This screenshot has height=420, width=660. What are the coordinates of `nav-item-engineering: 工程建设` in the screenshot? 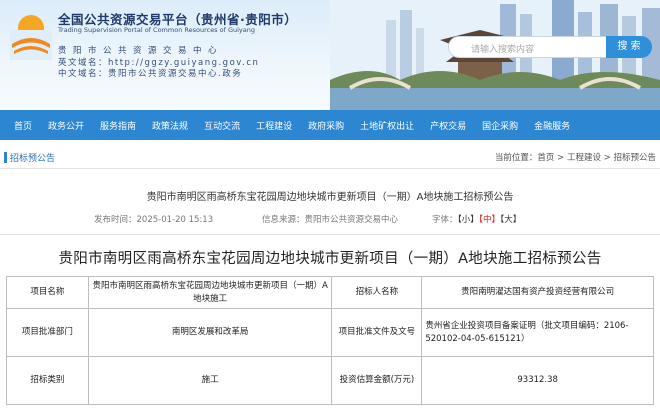 It's located at (274, 125).